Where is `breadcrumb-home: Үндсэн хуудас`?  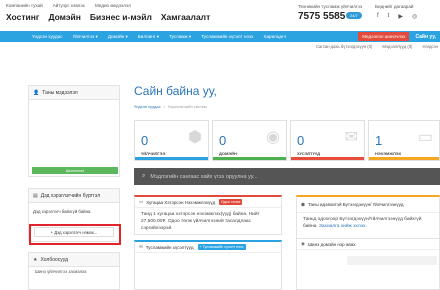 breadcrumb-home: Үндсэн хуудас is located at coordinates (147, 106).